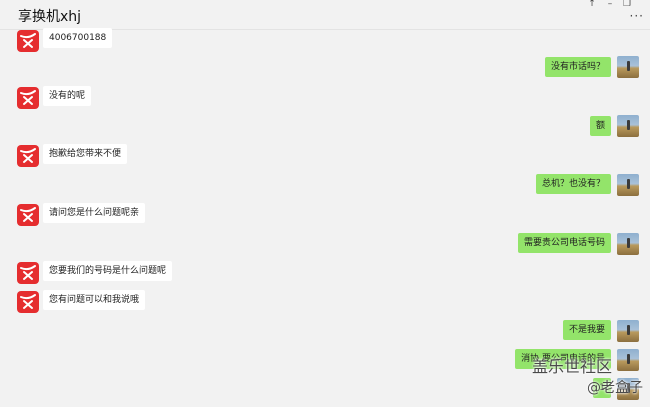 This screenshot has height=407, width=650. Describe the element at coordinates (94, 300) in the screenshot. I see `message-bubble-agent: 您有问题可以和我说哦` at that location.